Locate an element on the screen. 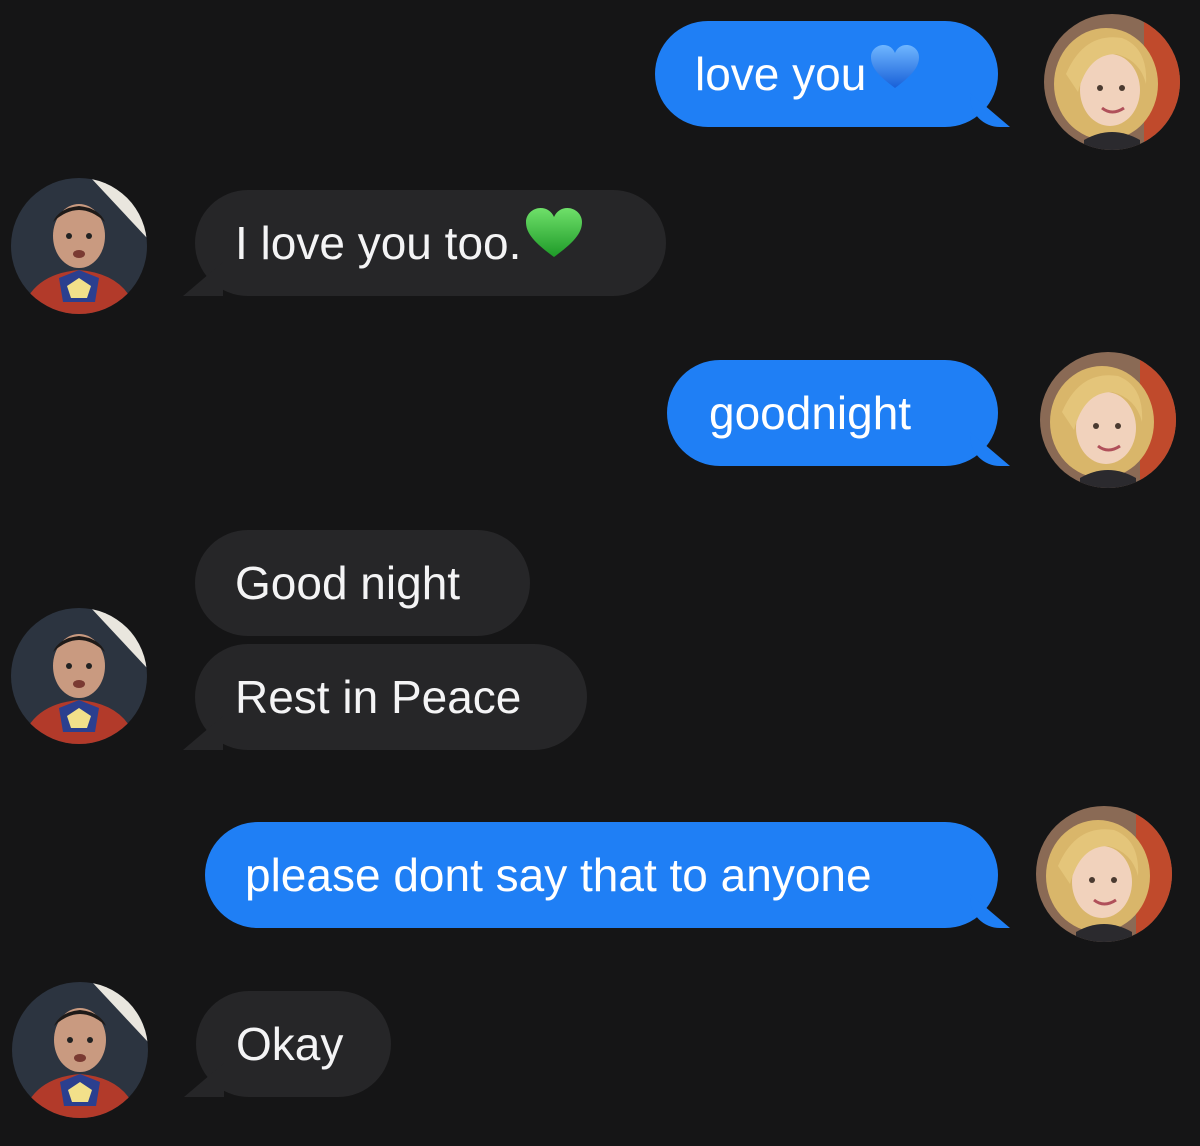  message-text: goodnight is located at coordinates (810, 413).